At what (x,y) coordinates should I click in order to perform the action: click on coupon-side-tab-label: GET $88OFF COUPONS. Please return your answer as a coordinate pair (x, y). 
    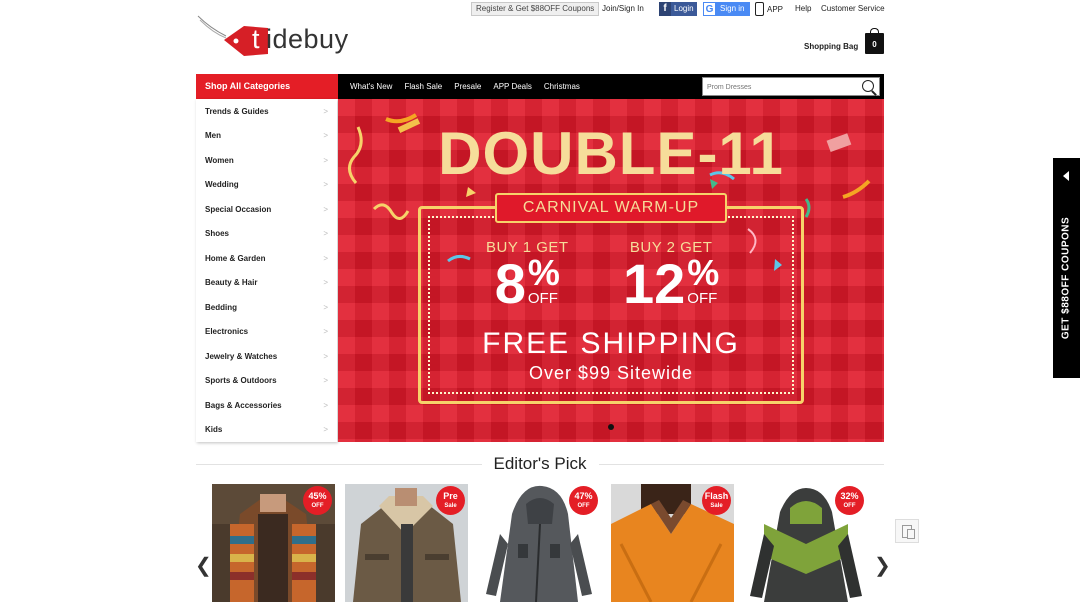
    Looking at the image, I should click on (1066, 278).